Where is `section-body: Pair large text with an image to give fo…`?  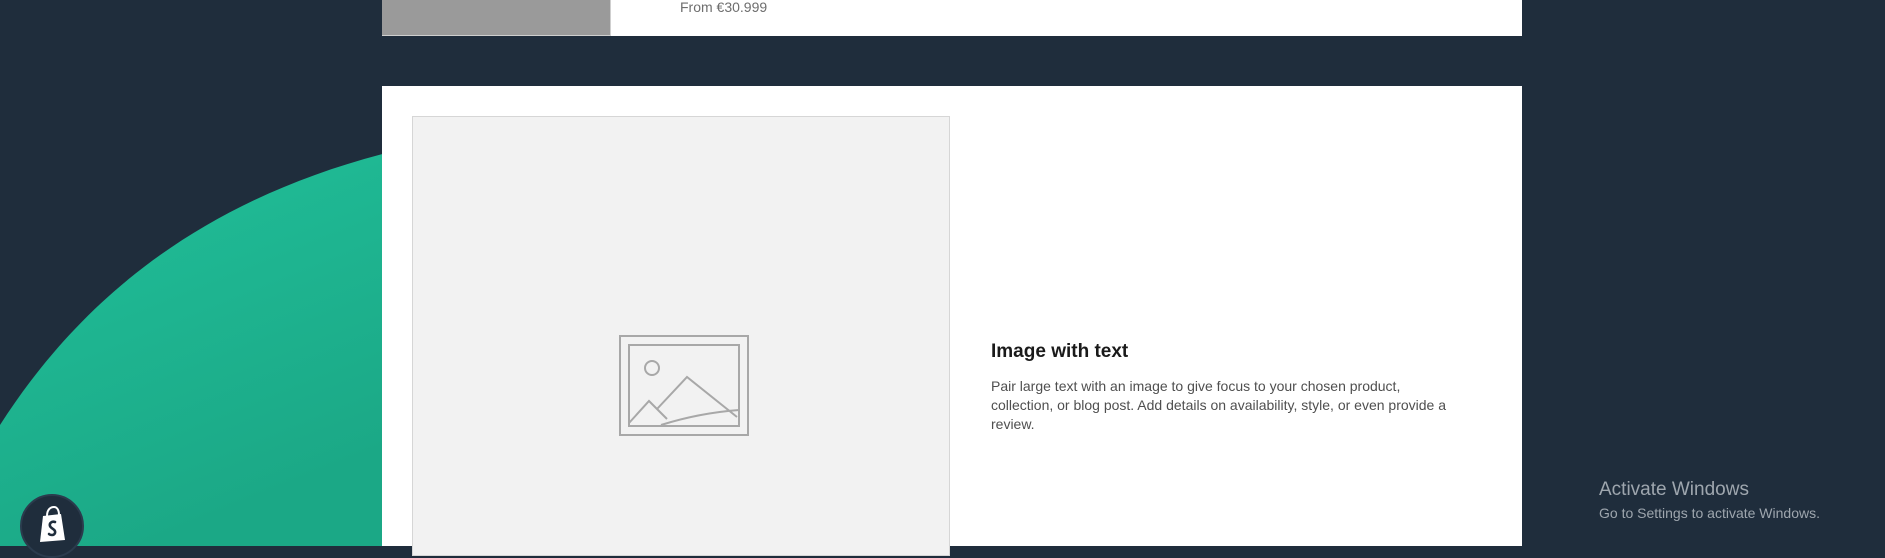 section-body: Pair large text with an image to give fo… is located at coordinates (1218, 405).